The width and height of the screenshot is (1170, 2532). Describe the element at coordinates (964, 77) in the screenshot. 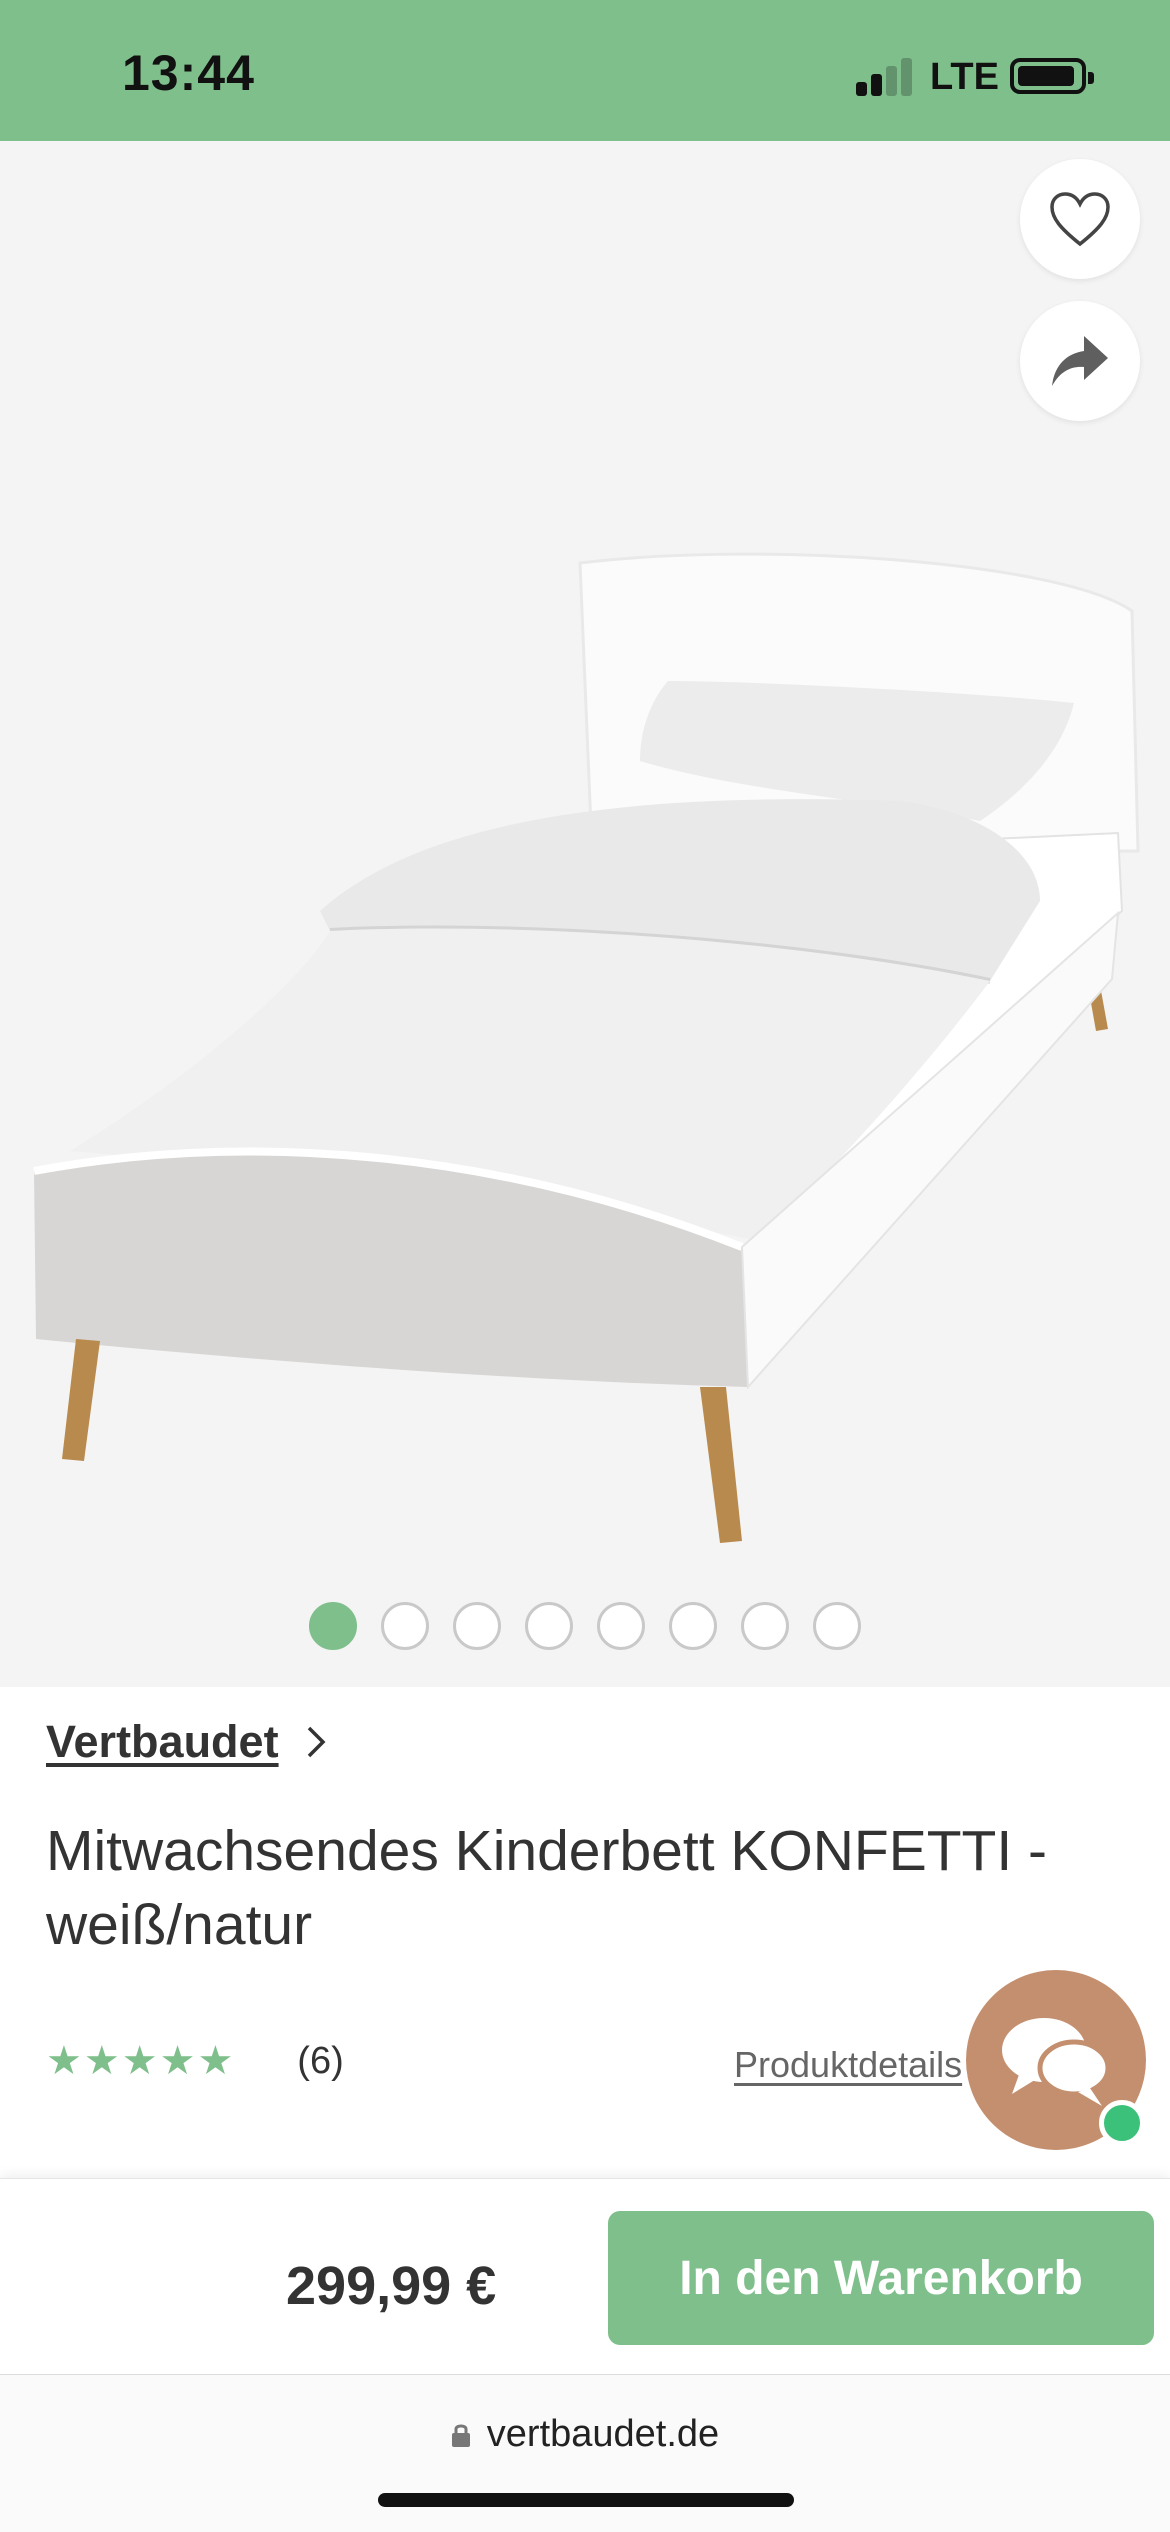

I see `network-type: LTE` at that location.